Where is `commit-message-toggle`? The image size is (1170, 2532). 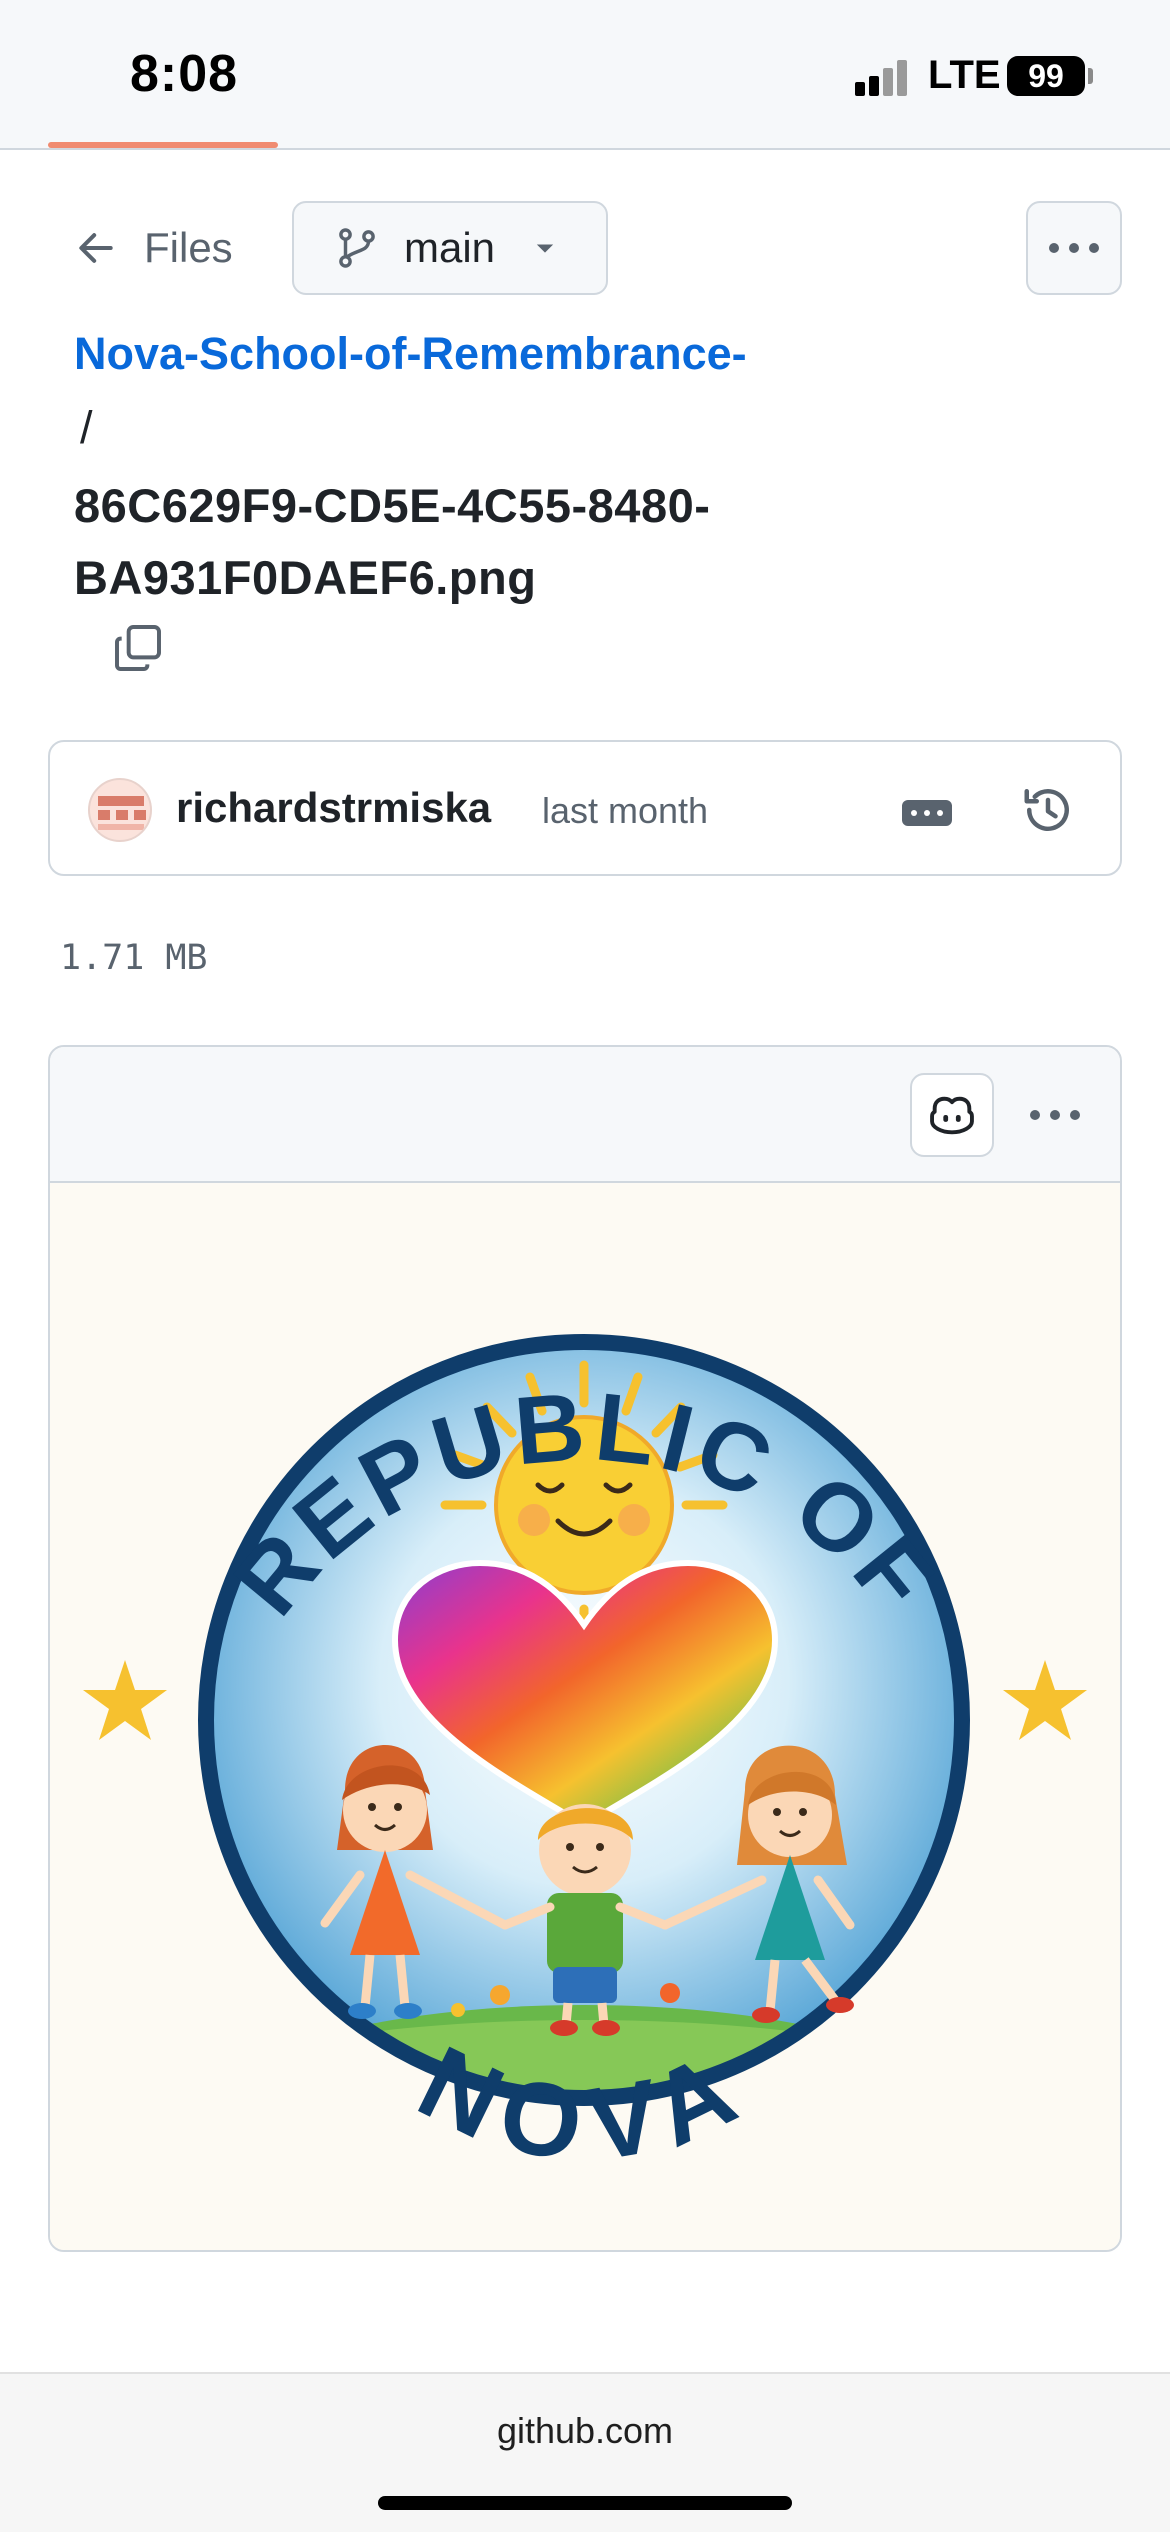
commit-message-toggle is located at coordinates (927, 813).